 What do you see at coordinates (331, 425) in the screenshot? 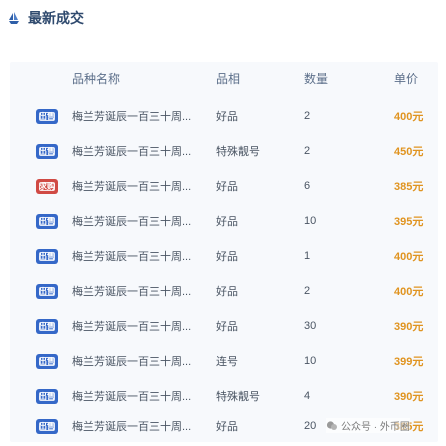
I see `wechat-icon` at bounding box center [331, 425].